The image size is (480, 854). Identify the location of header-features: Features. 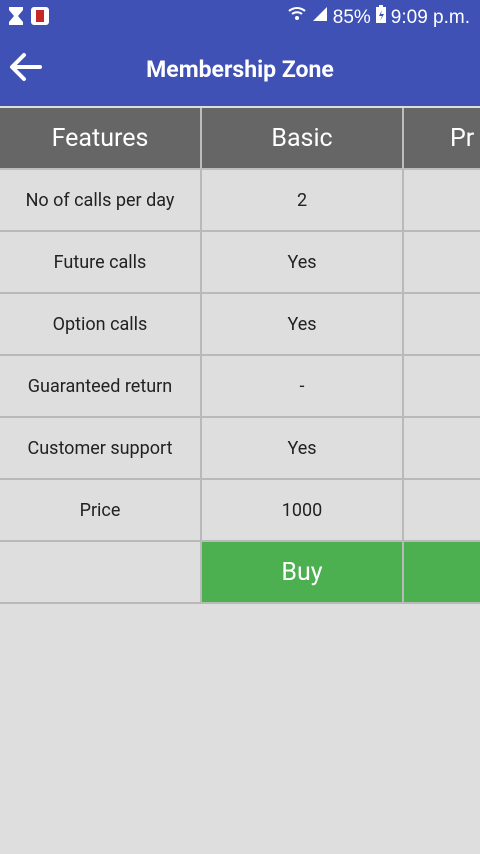
(101, 139).